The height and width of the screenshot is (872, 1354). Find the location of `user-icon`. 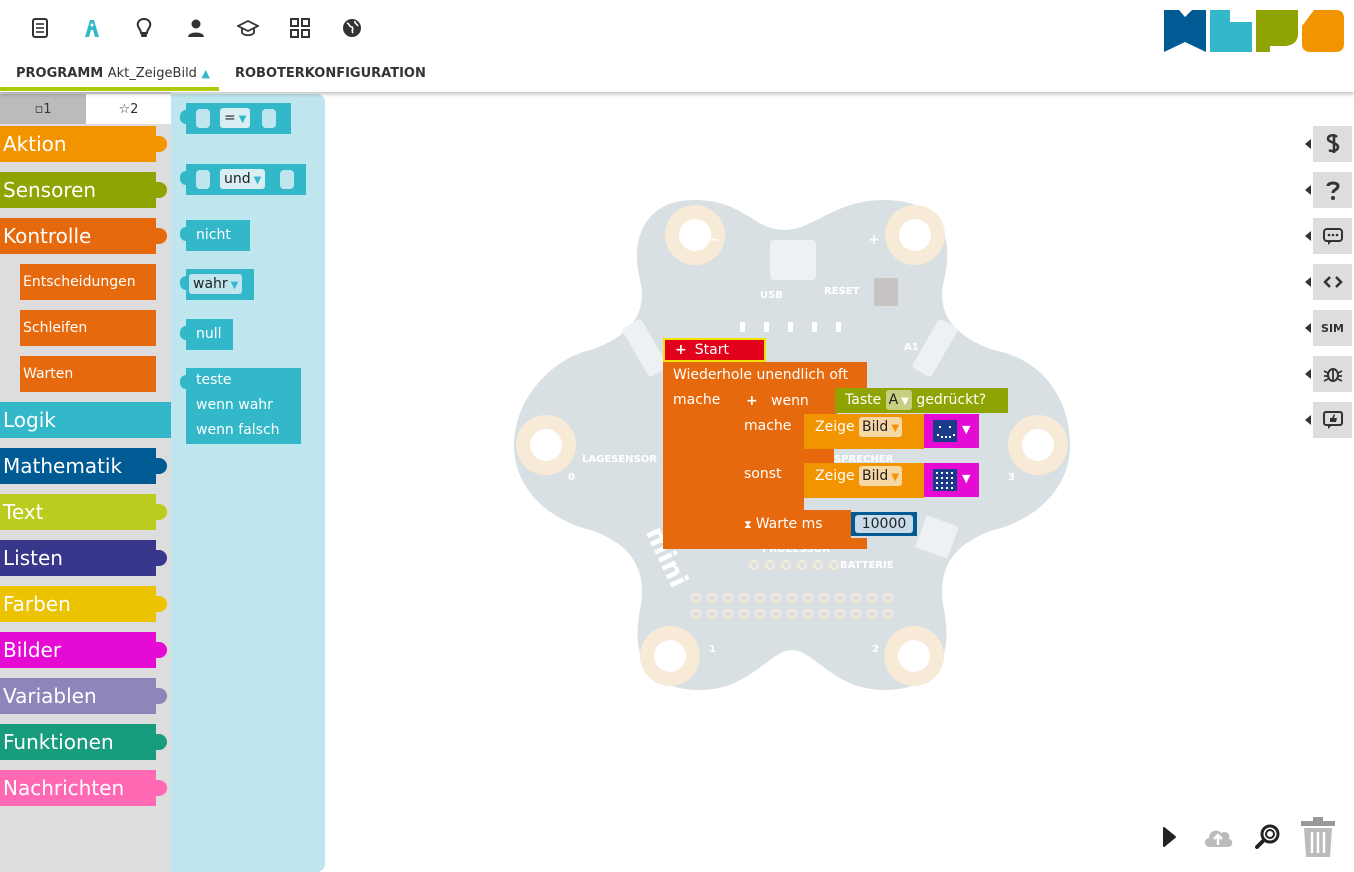

user-icon is located at coordinates (196, 28).